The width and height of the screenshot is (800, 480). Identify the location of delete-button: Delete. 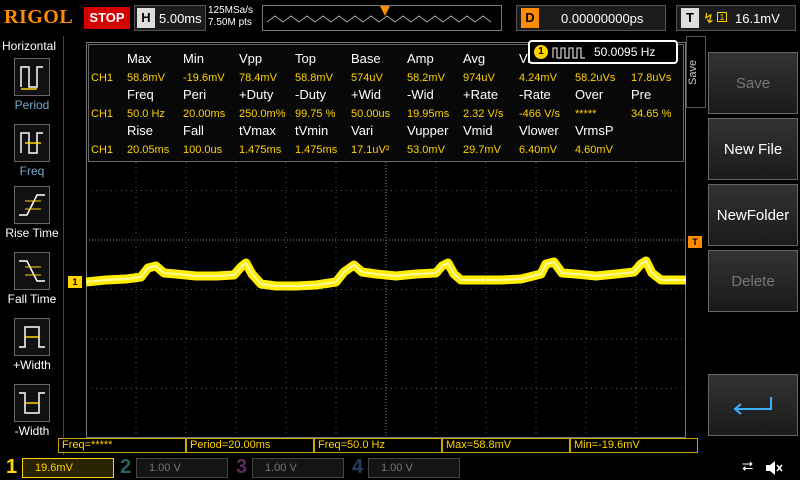
(753, 281).